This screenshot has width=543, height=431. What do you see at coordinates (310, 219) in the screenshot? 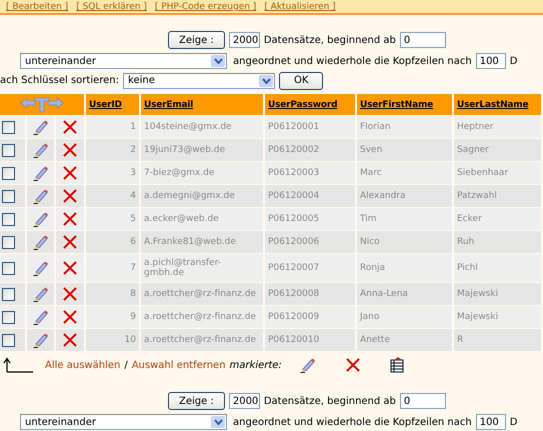
I see `table-cell: P06120005` at bounding box center [310, 219].